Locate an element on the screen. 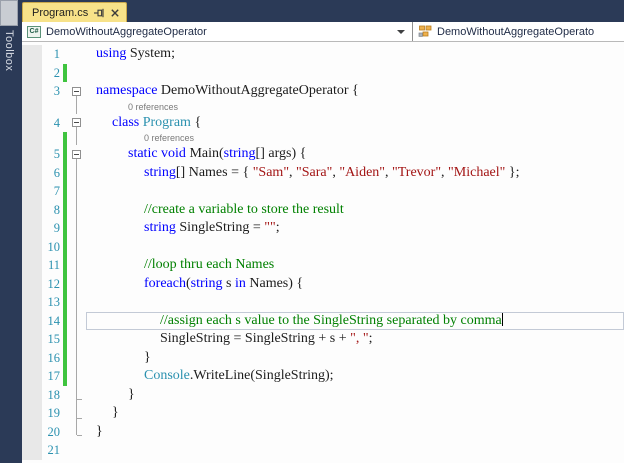 The width and height of the screenshot is (624, 463). code-line: 21 is located at coordinates (323, 450).